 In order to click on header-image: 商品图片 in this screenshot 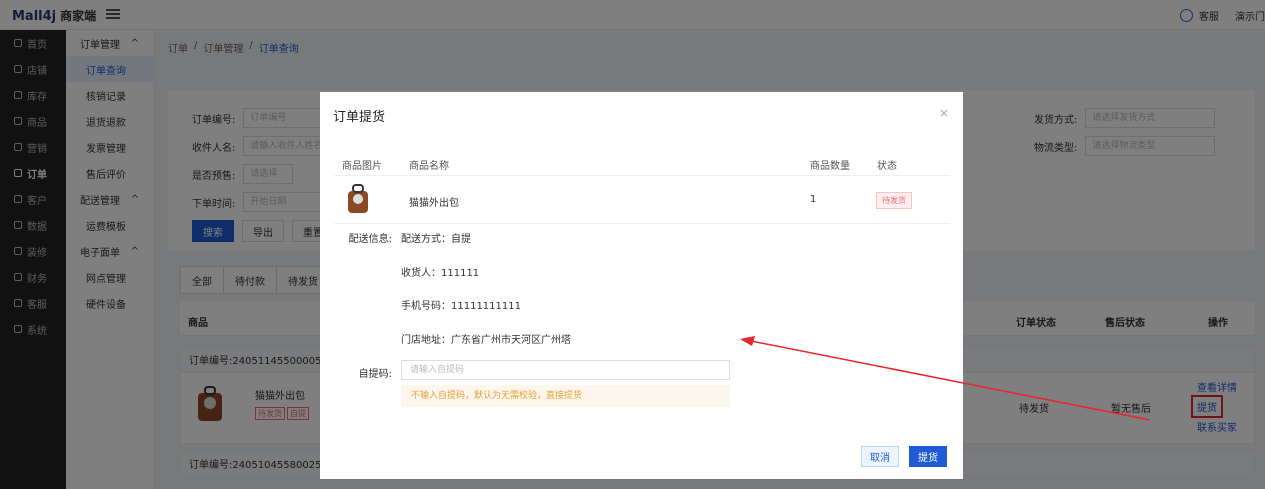, I will do `click(362, 166)`.